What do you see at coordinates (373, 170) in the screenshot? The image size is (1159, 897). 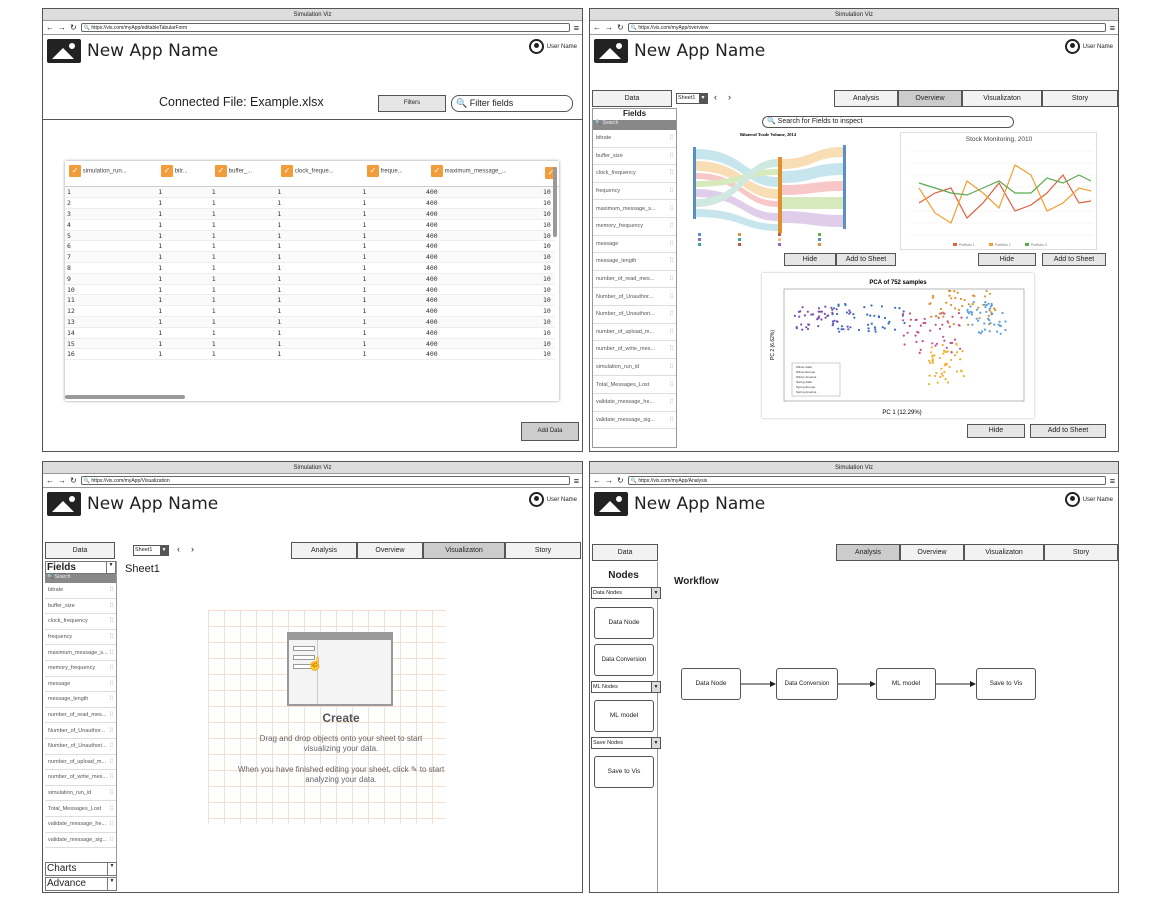 I see `checkbox-icon: ✓` at bounding box center [373, 170].